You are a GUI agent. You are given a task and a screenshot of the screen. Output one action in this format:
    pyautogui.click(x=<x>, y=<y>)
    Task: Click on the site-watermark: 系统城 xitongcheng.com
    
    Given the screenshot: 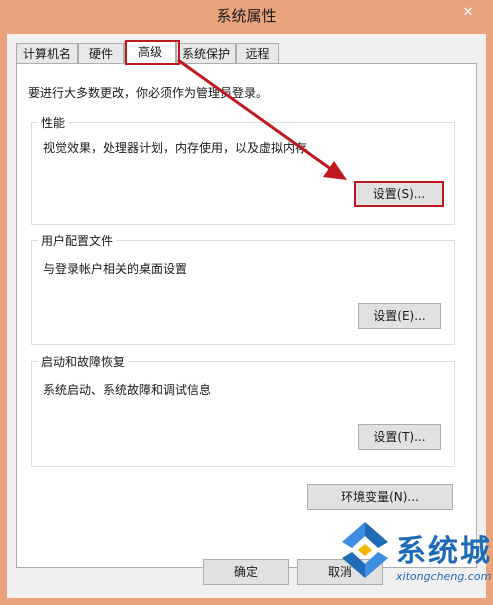 What is the action you would take?
    pyautogui.click(x=414, y=562)
    